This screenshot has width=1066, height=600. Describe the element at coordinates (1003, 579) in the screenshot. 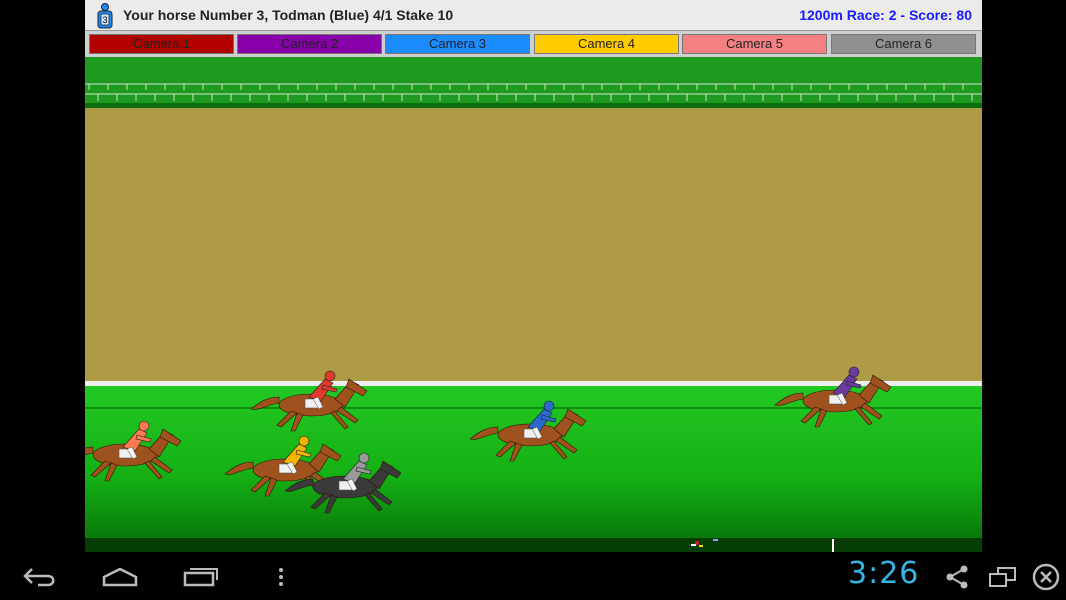

I see `window-icon` at that location.